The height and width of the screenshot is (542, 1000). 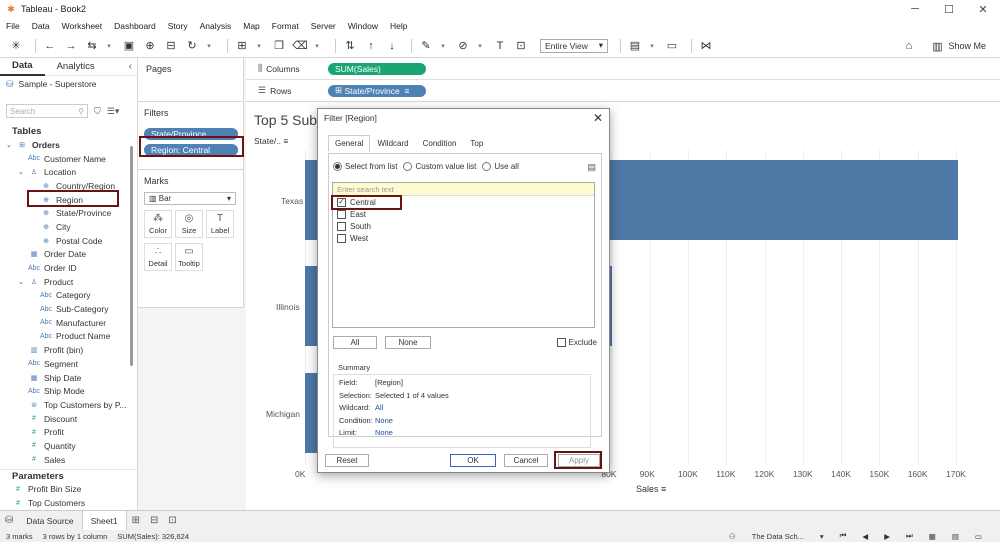 I want to click on field-discount: # Discount, so click(x=68, y=419).